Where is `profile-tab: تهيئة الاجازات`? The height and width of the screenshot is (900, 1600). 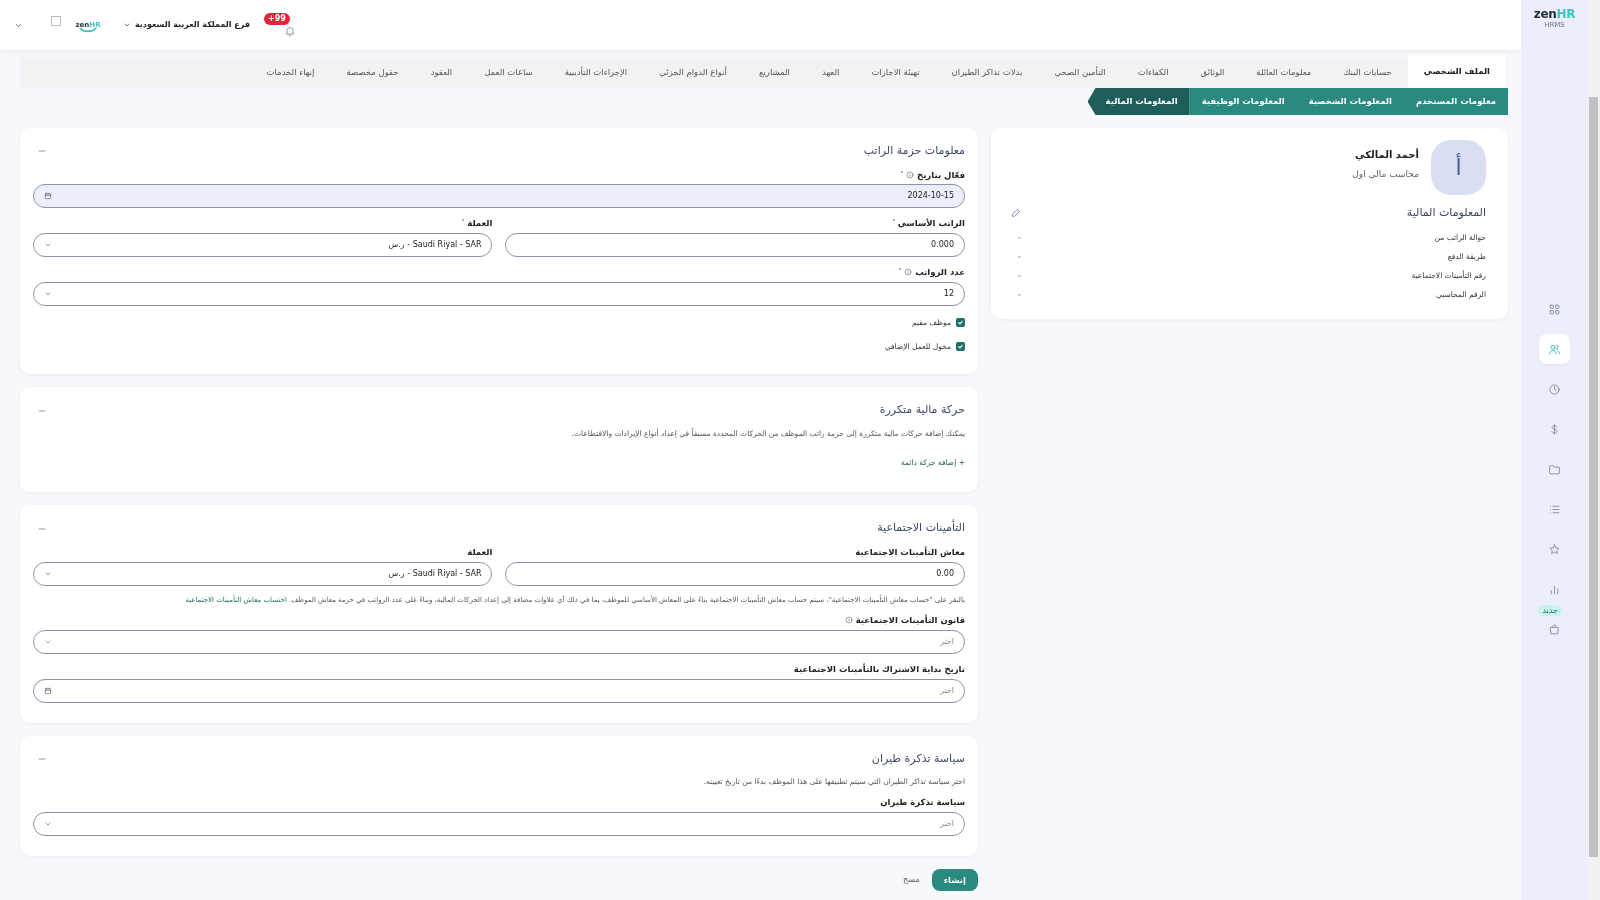
profile-tab: تهيئة الاجازات is located at coordinates (895, 72).